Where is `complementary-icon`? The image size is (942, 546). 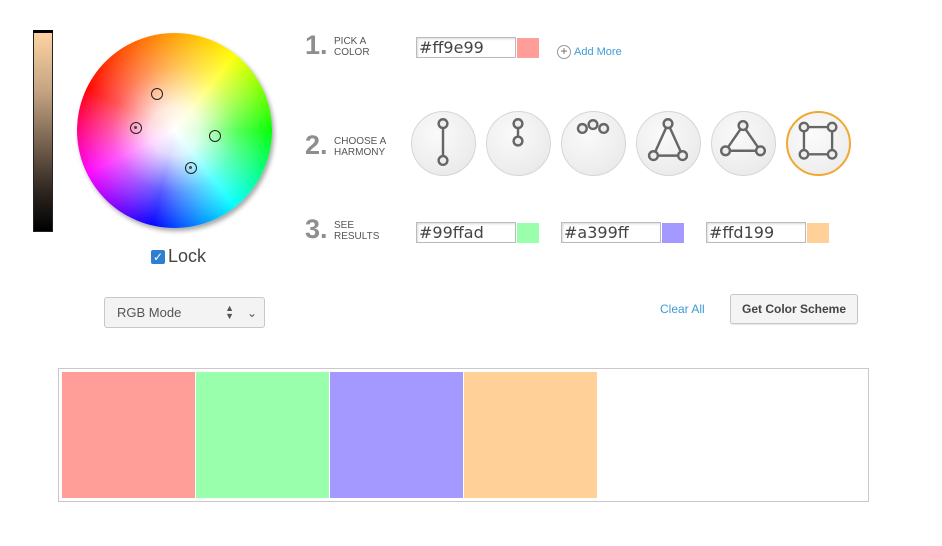 complementary-icon is located at coordinates (443, 142).